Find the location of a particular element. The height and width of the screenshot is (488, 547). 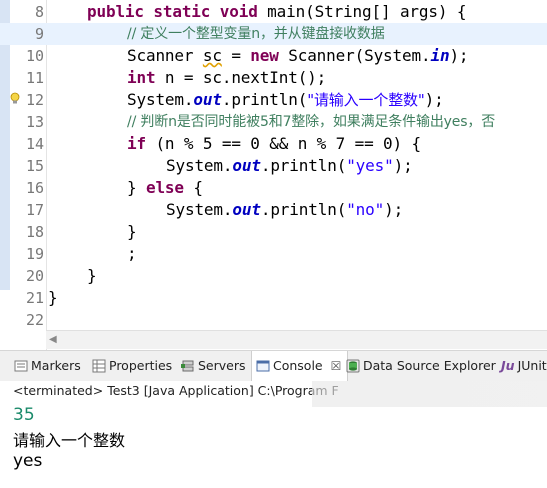

code-text: } else { is located at coordinates (165, 188).